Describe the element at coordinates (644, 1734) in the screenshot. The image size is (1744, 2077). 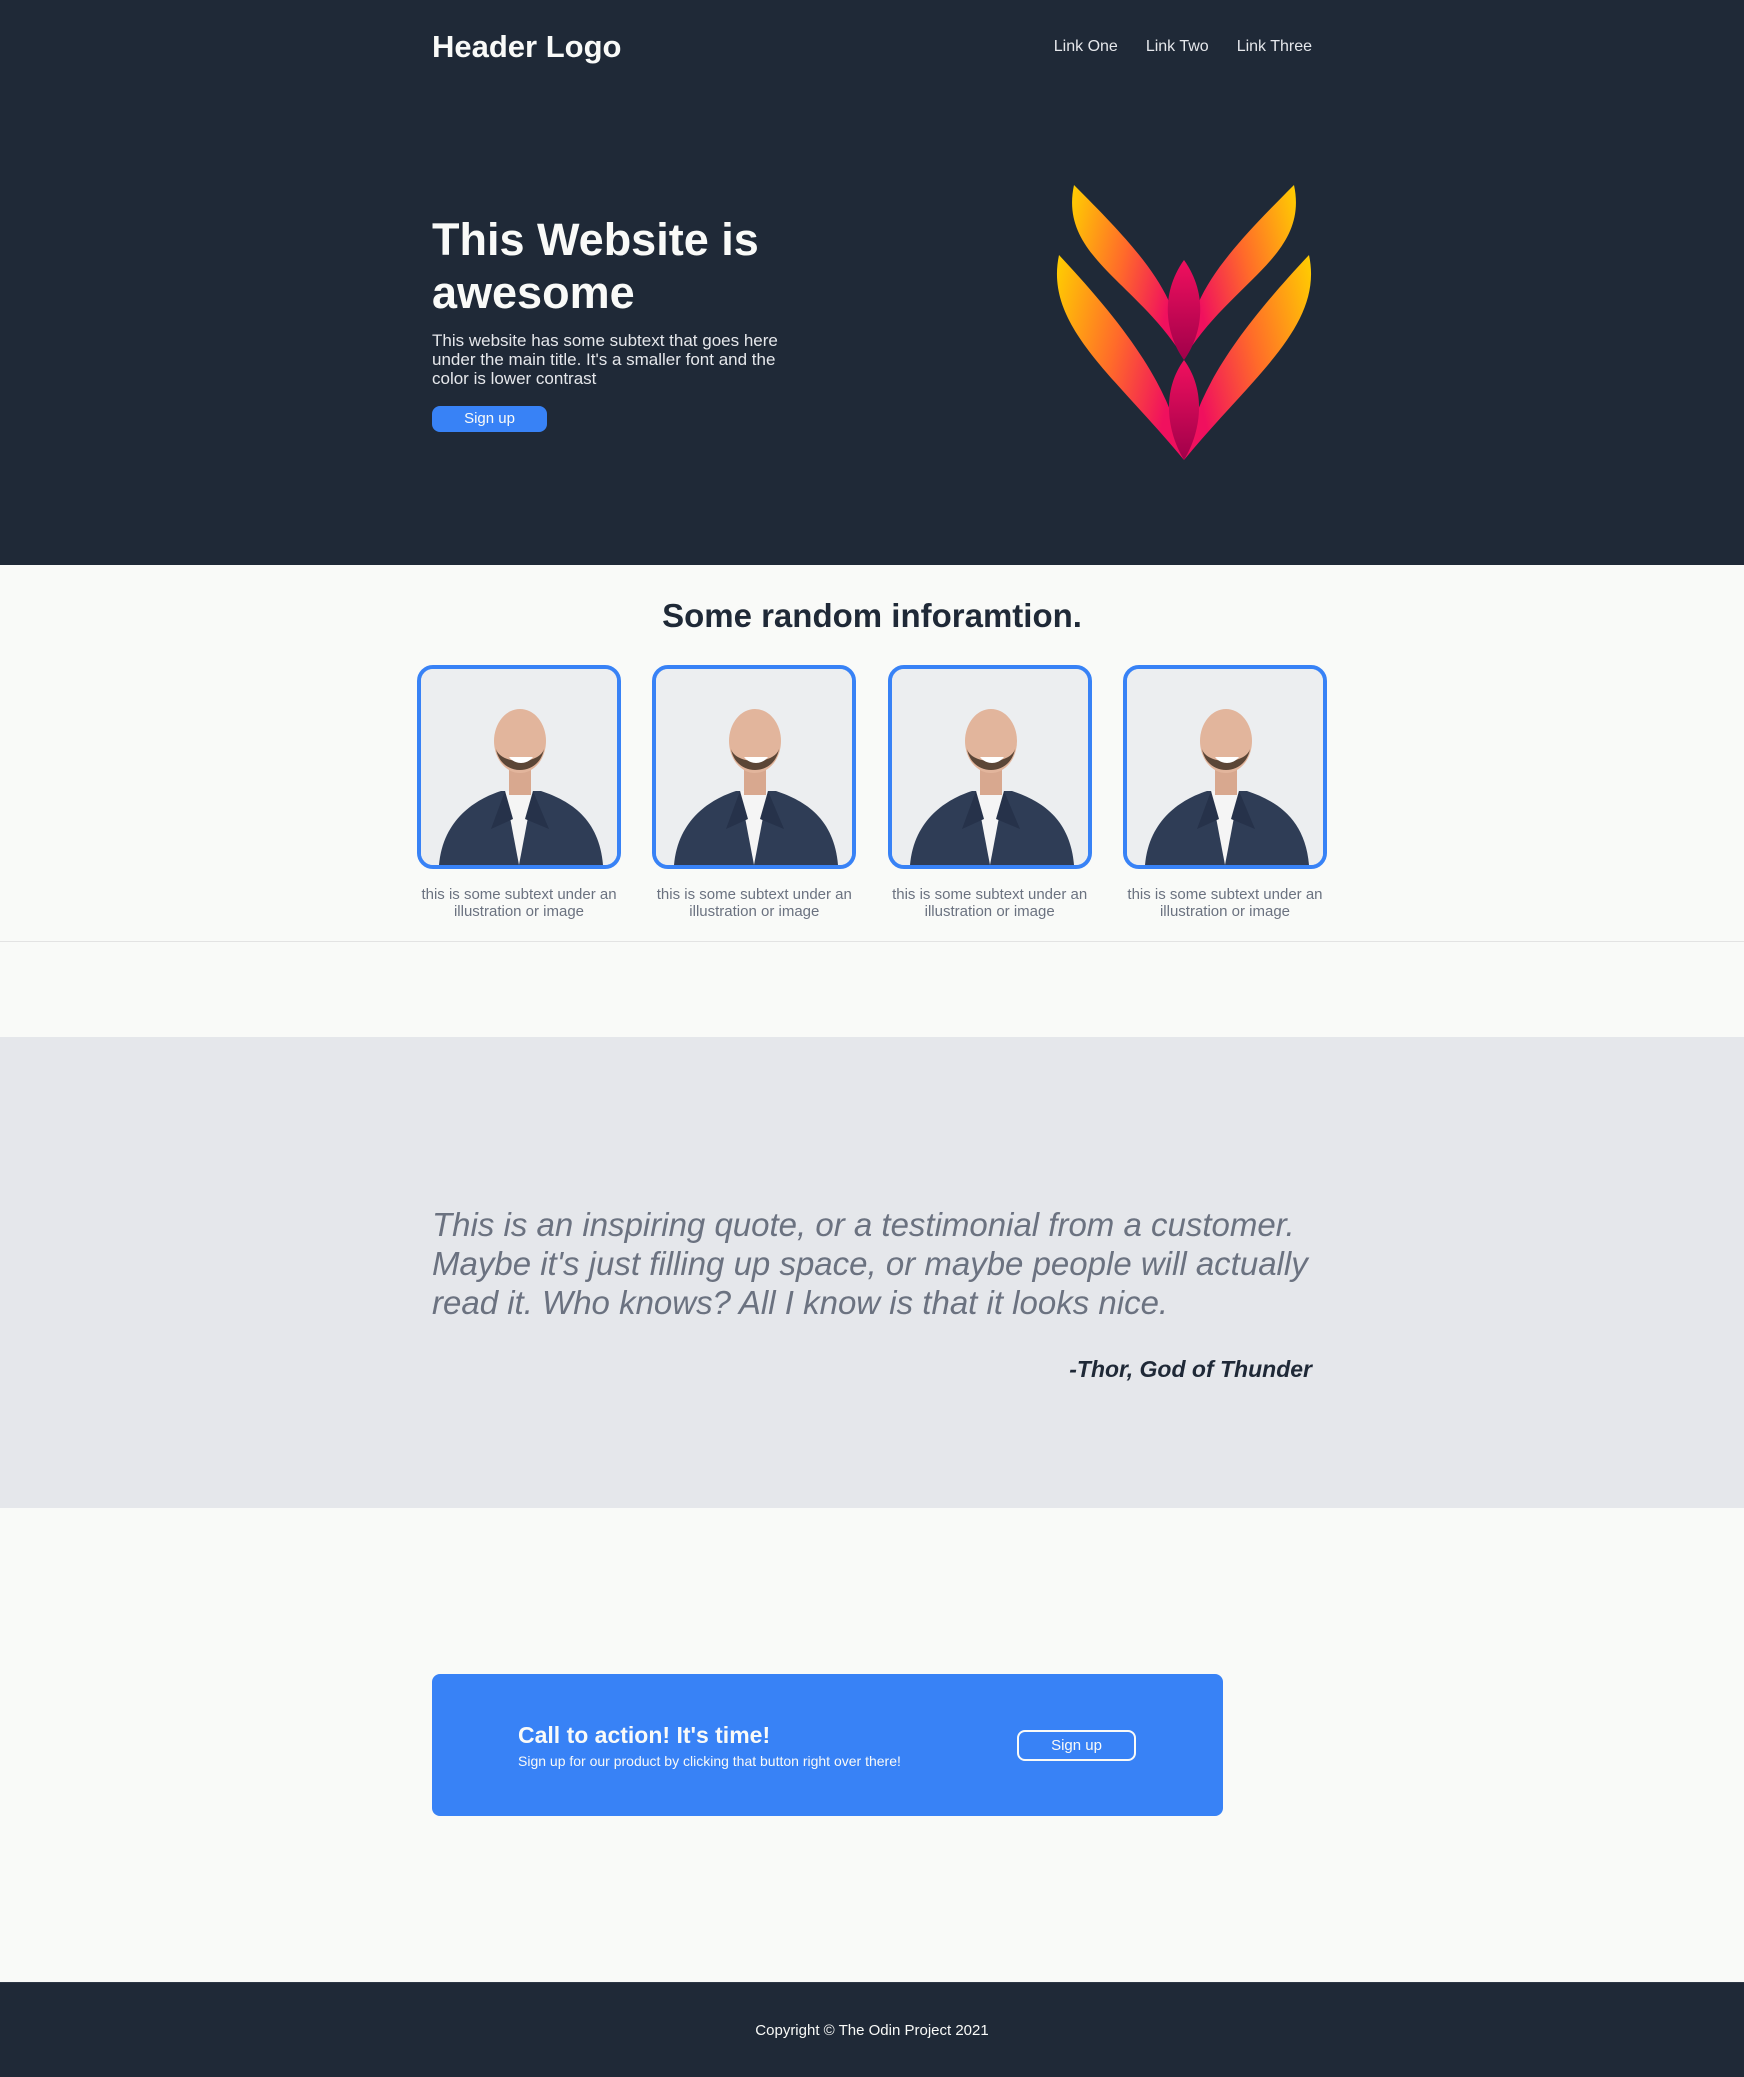
I see `cta-title: Call to action! It's time!` at that location.